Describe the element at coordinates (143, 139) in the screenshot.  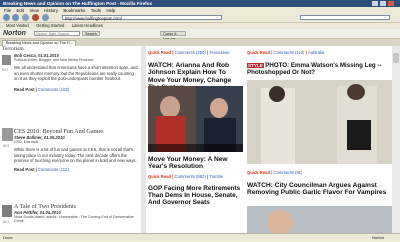
I see `column-divider` at that location.